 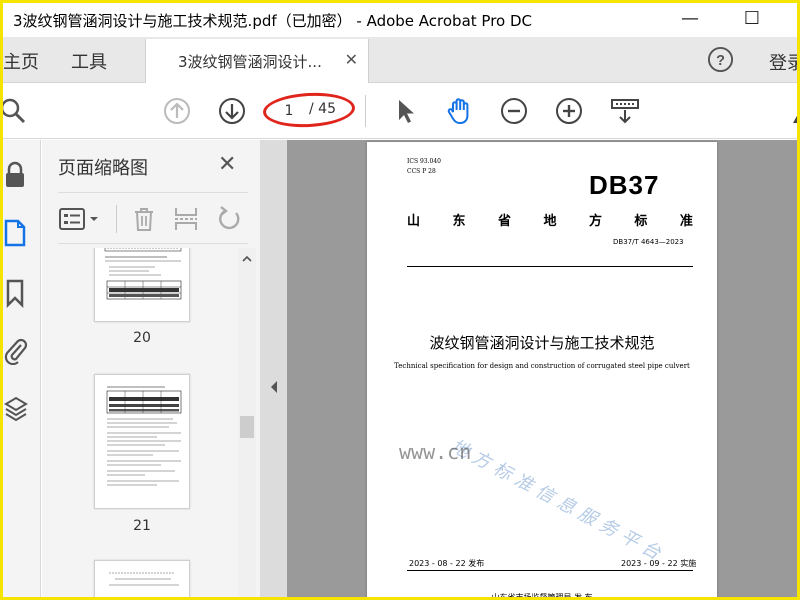 What do you see at coordinates (16, 409) in the screenshot?
I see `layers-icon` at bounding box center [16, 409].